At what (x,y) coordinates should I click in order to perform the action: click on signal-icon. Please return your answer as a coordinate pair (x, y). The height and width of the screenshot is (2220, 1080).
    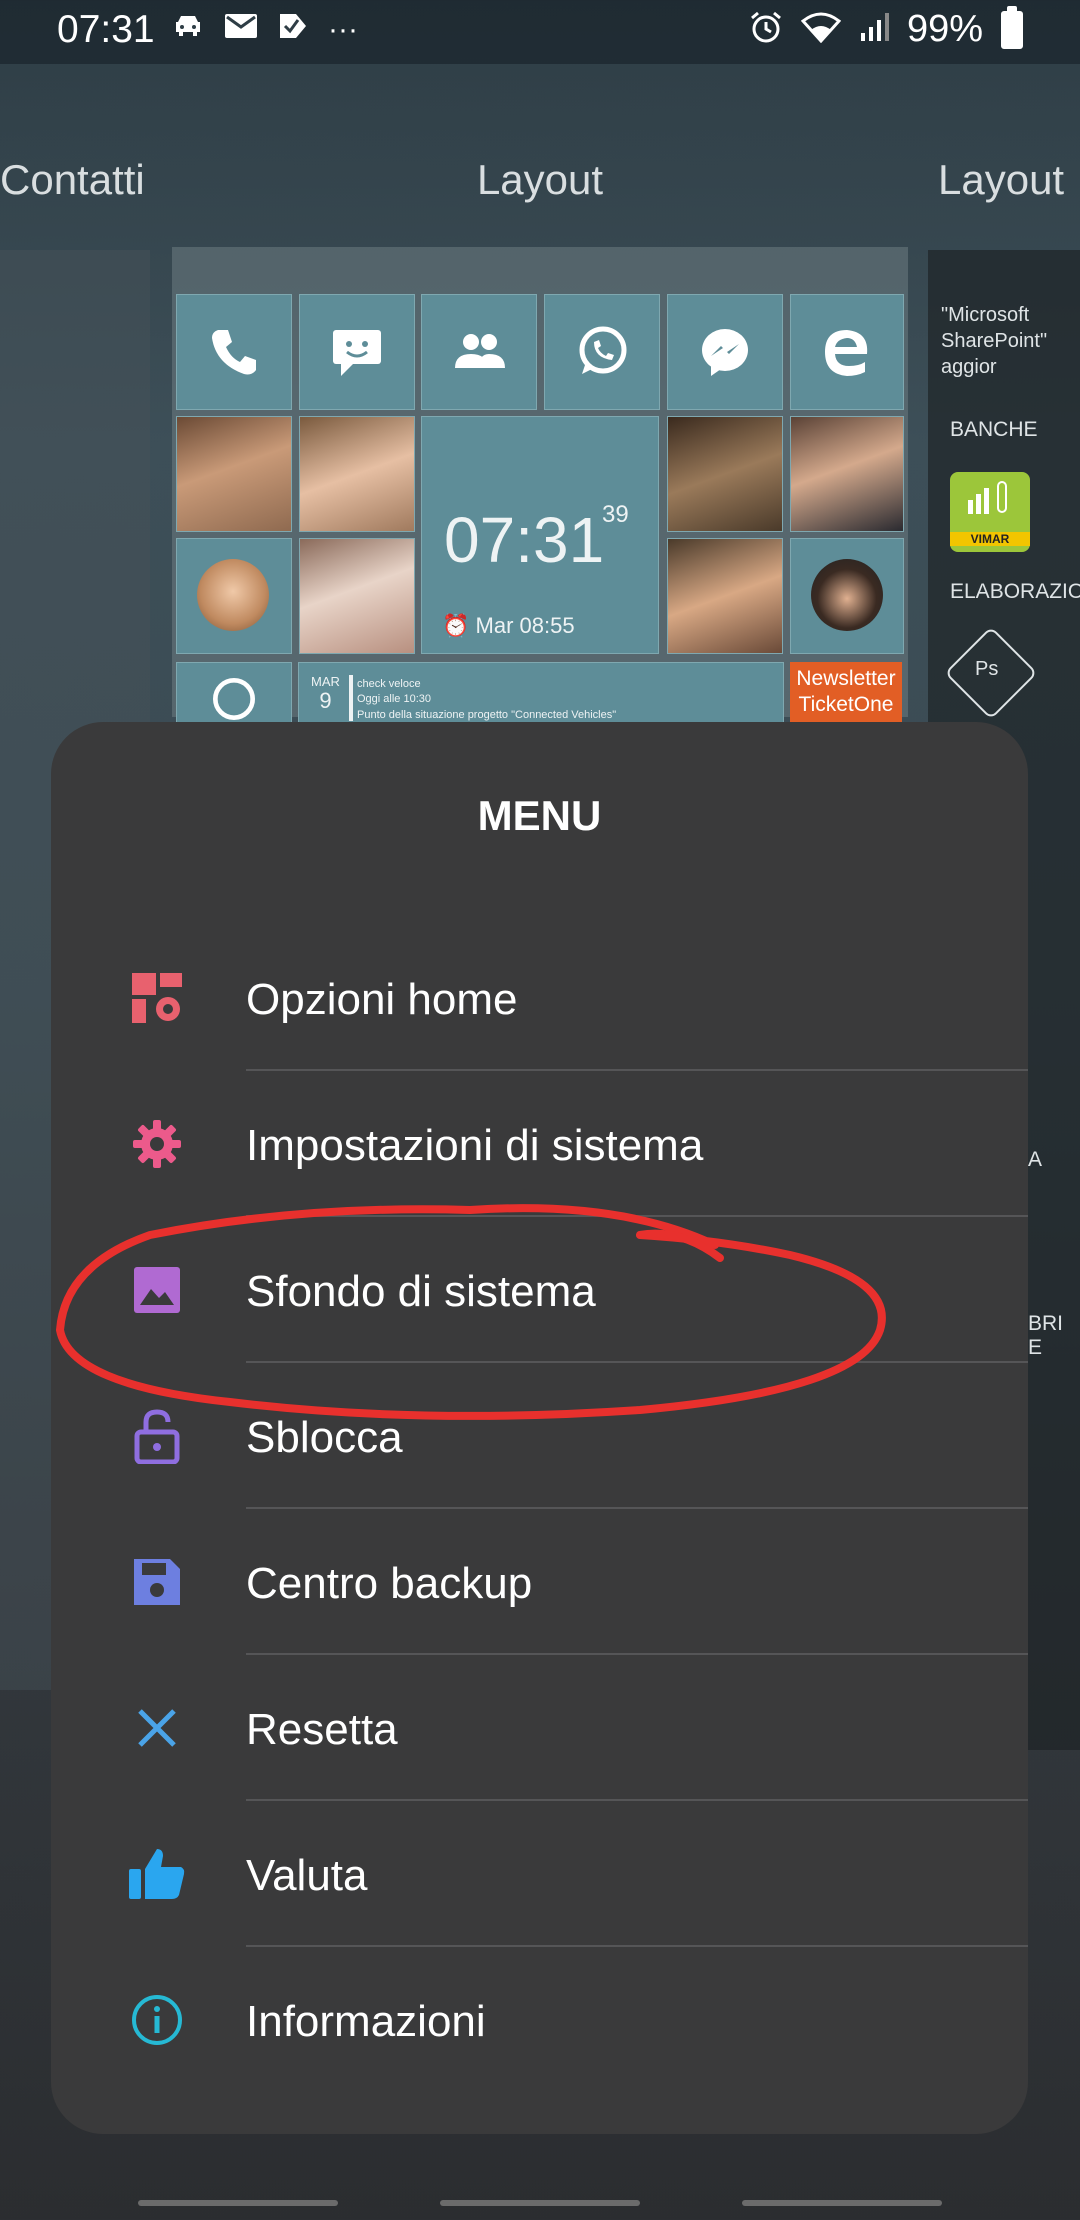
    Looking at the image, I should click on (874, 29).